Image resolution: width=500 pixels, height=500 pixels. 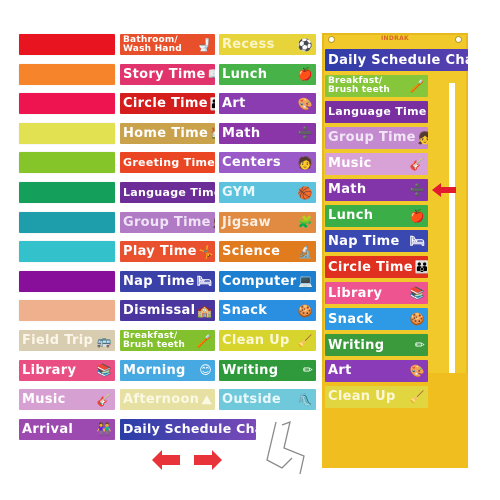 I want to click on card-illustration-icon: 📖, so click(x=211, y=74).